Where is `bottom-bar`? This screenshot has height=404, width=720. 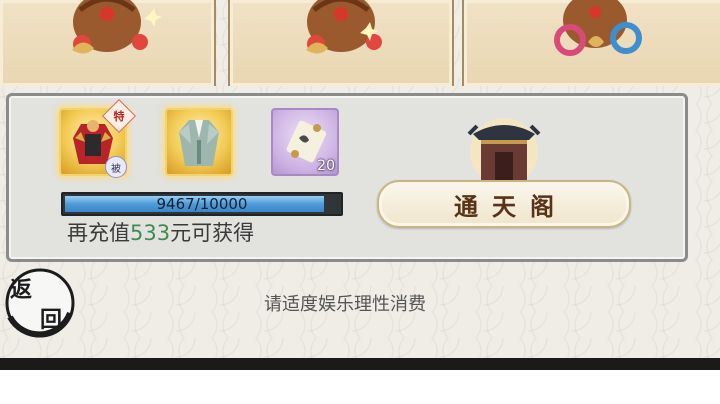
bottom-bar is located at coordinates (360, 364).